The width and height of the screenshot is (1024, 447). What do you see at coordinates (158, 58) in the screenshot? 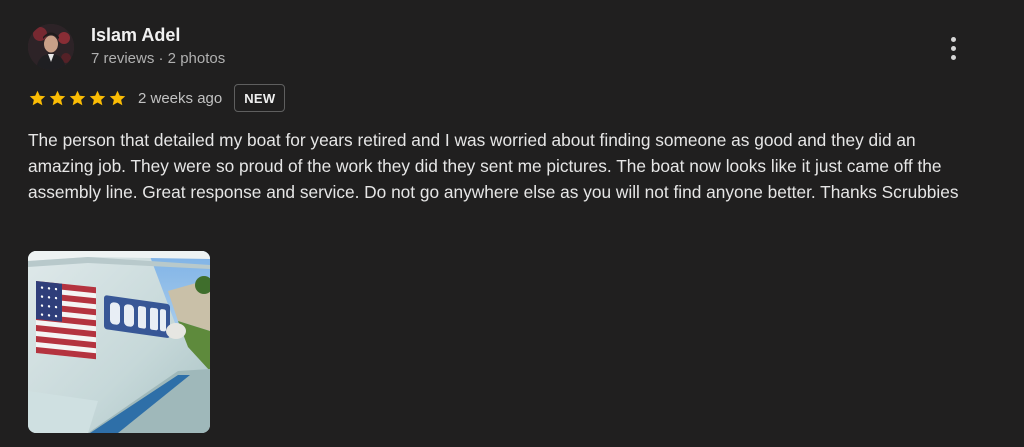
I see `author-review-count: 7 reviews · 2 photos` at bounding box center [158, 58].